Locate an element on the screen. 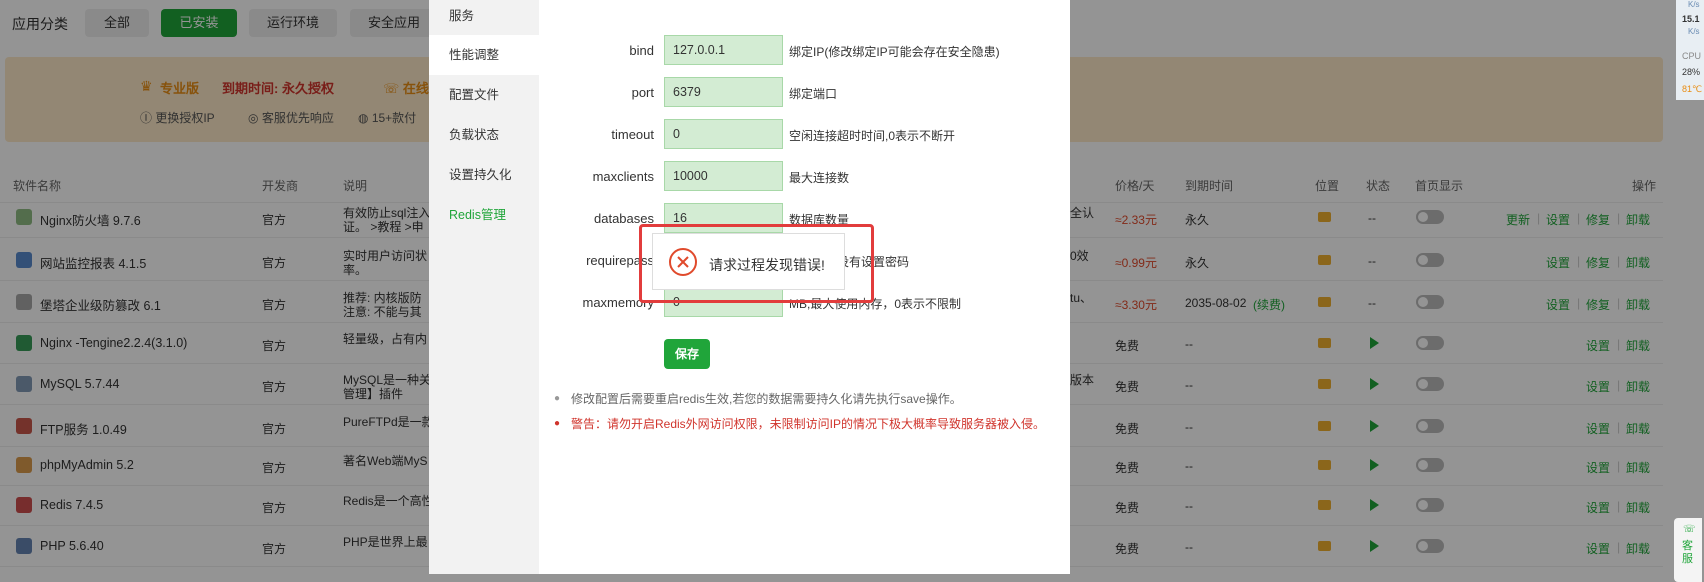 The image size is (1704, 582). field-hint: 空闲连接超时时间,0表示不断开 is located at coordinates (872, 136).